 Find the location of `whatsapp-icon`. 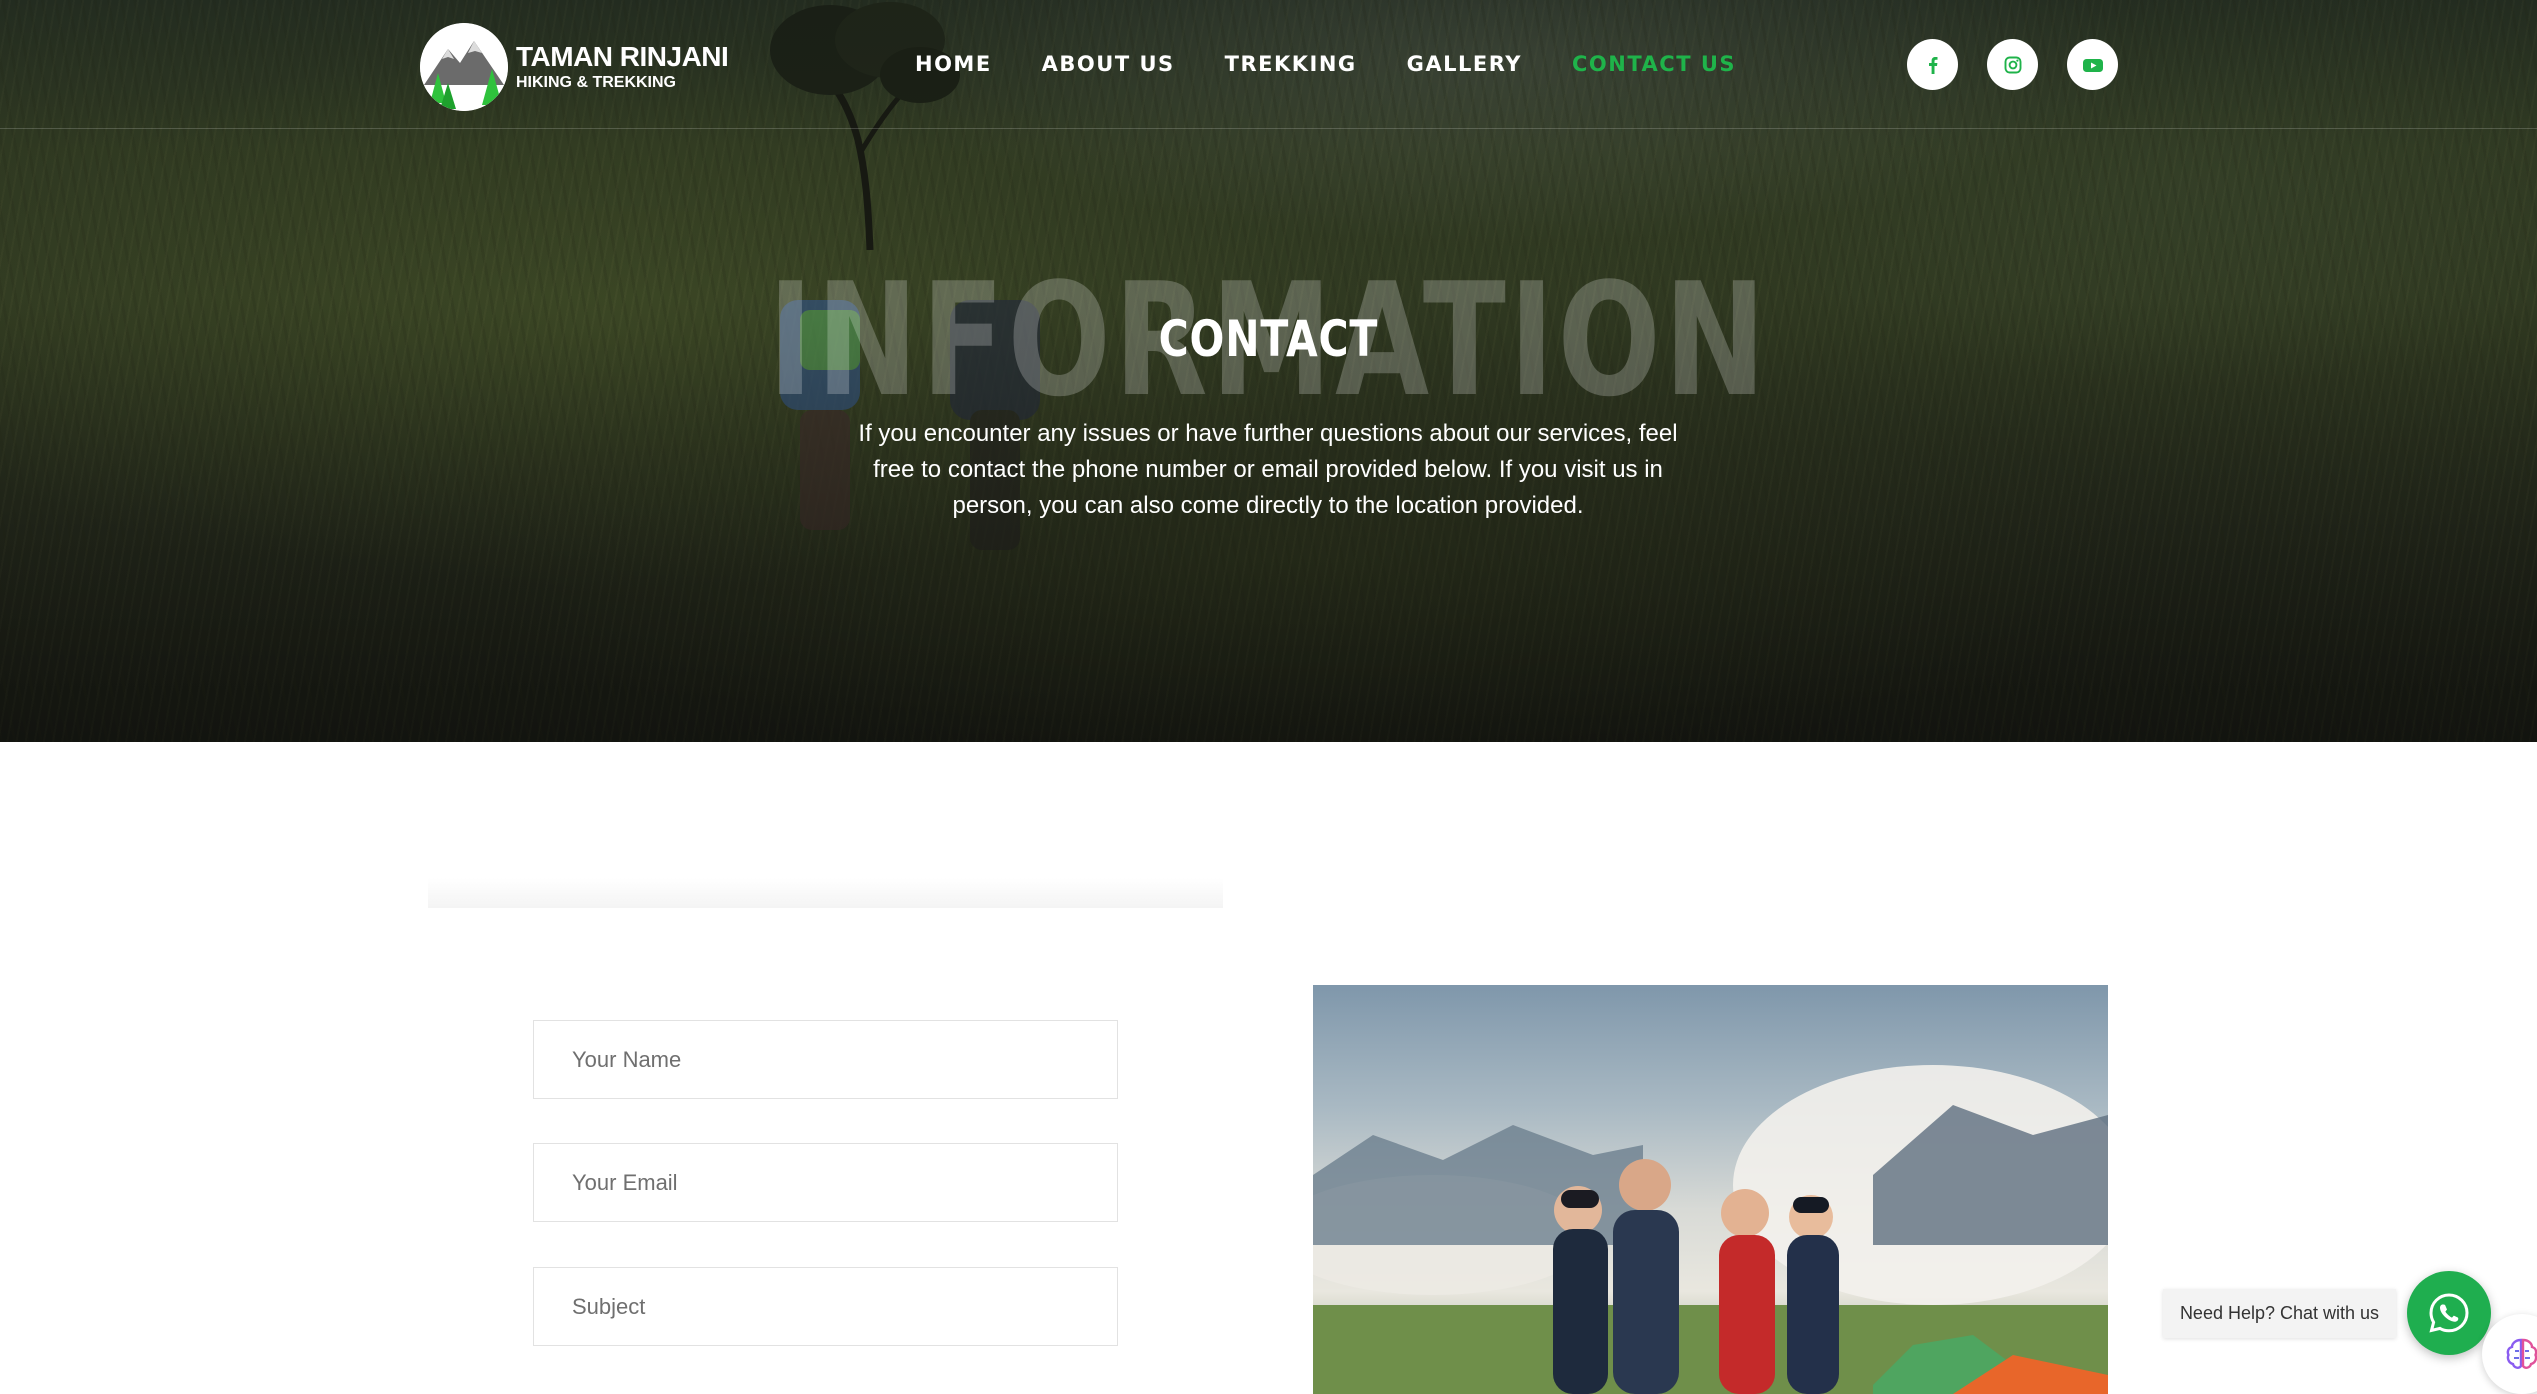

whatsapp-icon is located at coordinates (2449, 1313).